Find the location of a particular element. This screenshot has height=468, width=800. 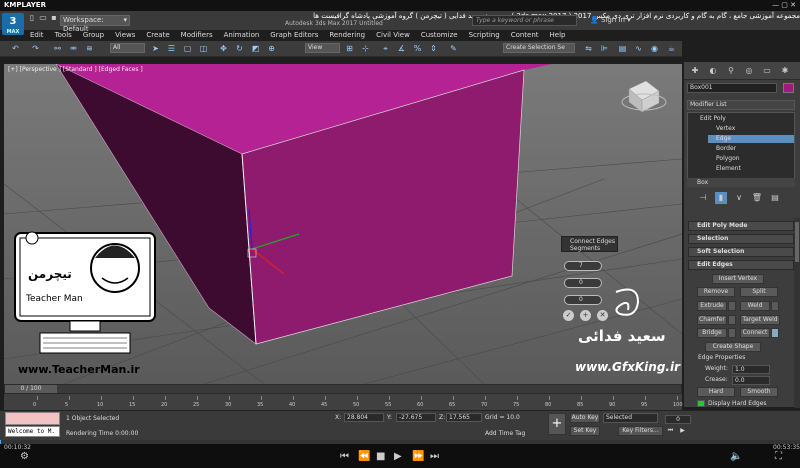

menu-edit: Edit is located at coordinates (37, 35).